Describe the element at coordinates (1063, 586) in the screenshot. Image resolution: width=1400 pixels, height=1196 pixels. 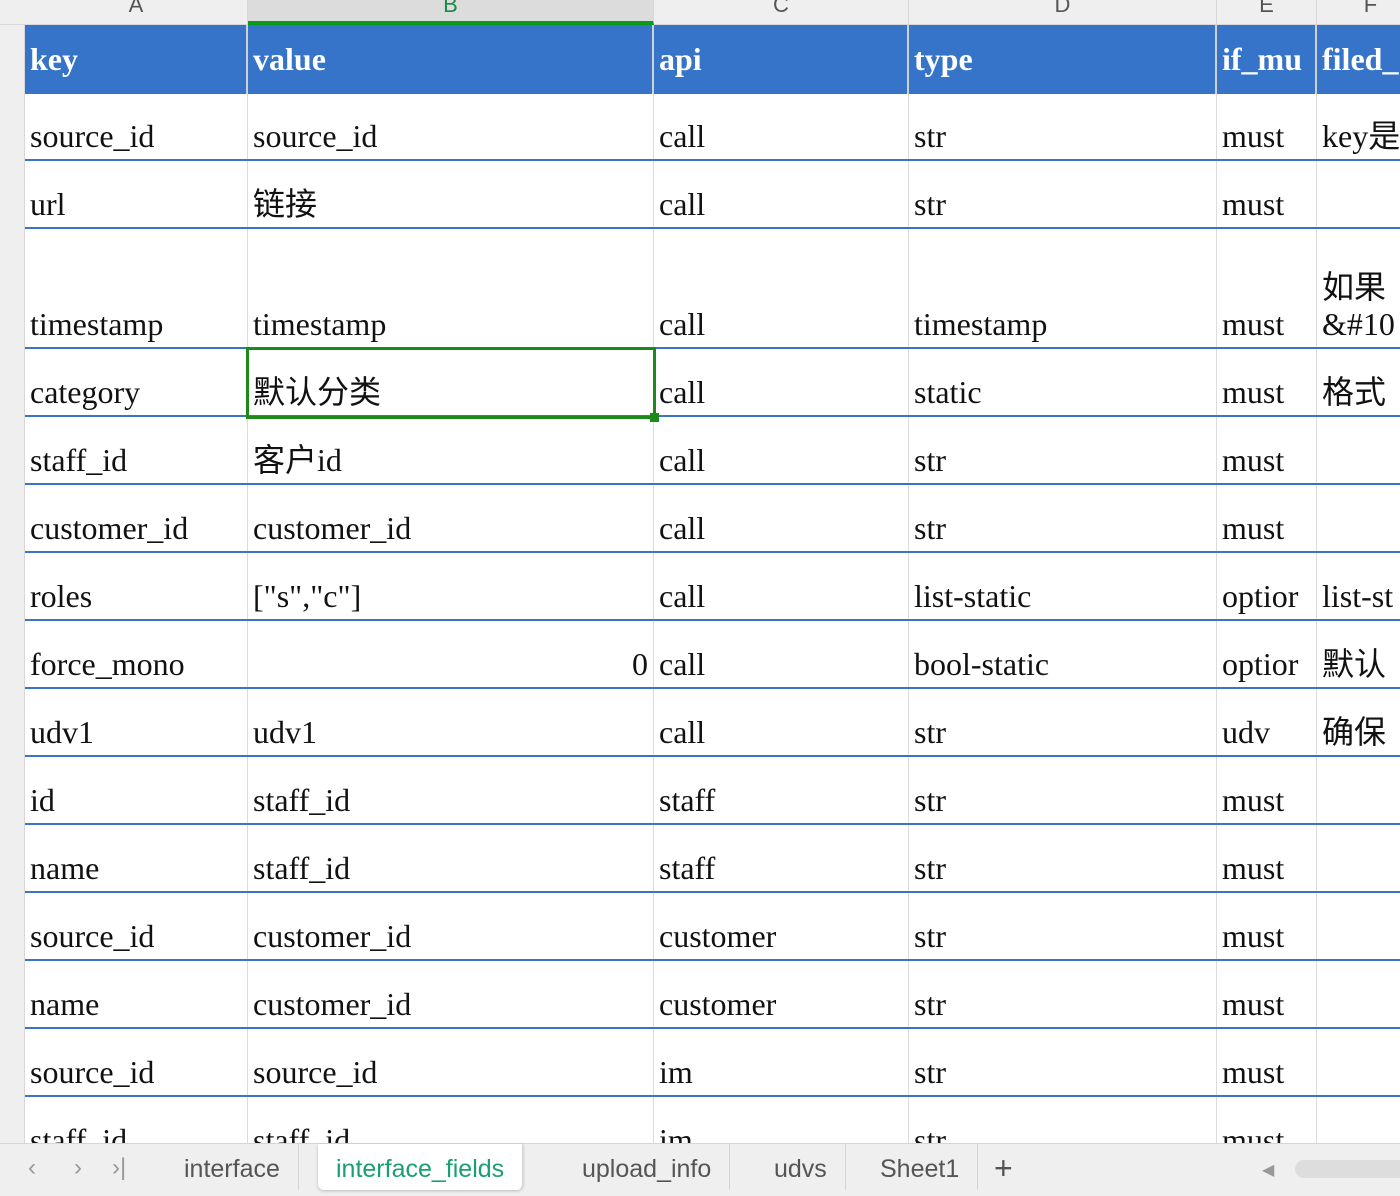
I see `cell: list-static` at that location.